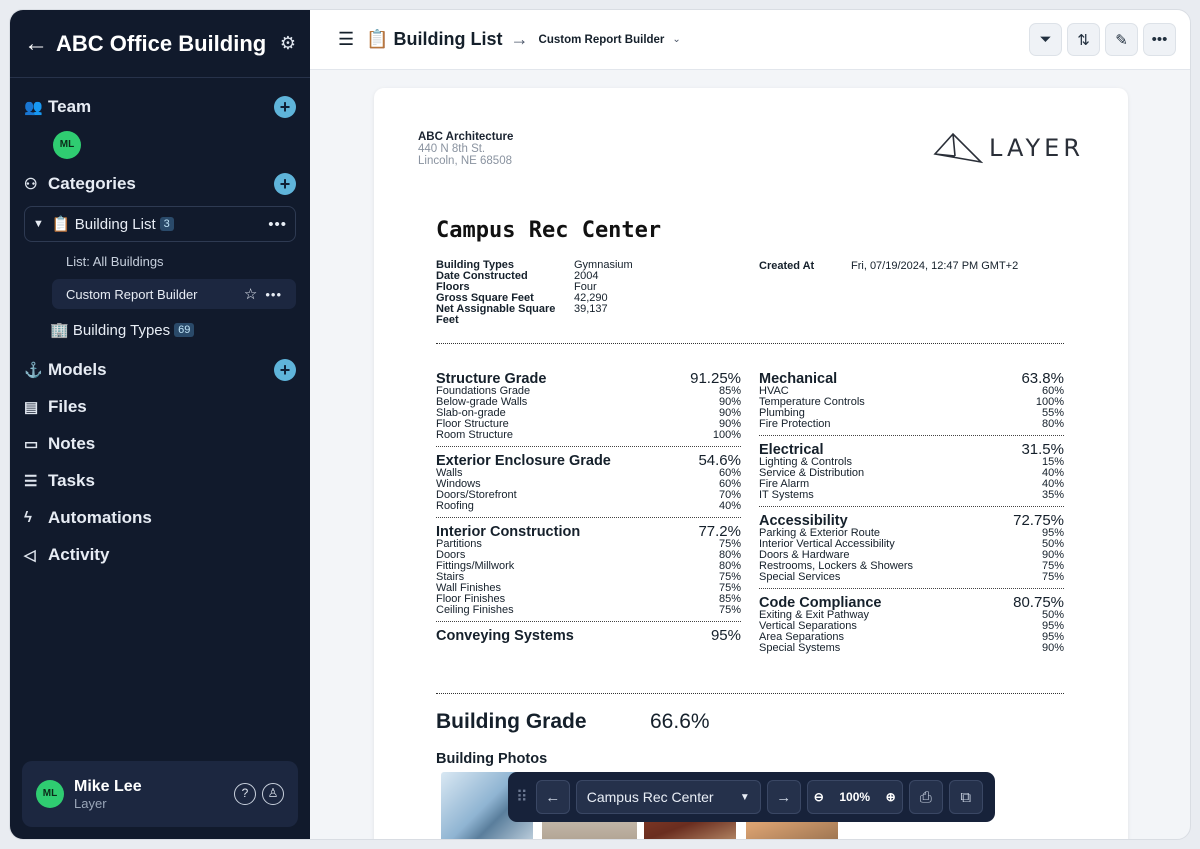  Describe the element at coordinates (67, 145) in the screenshot. I see `avatar: ML` at that location.